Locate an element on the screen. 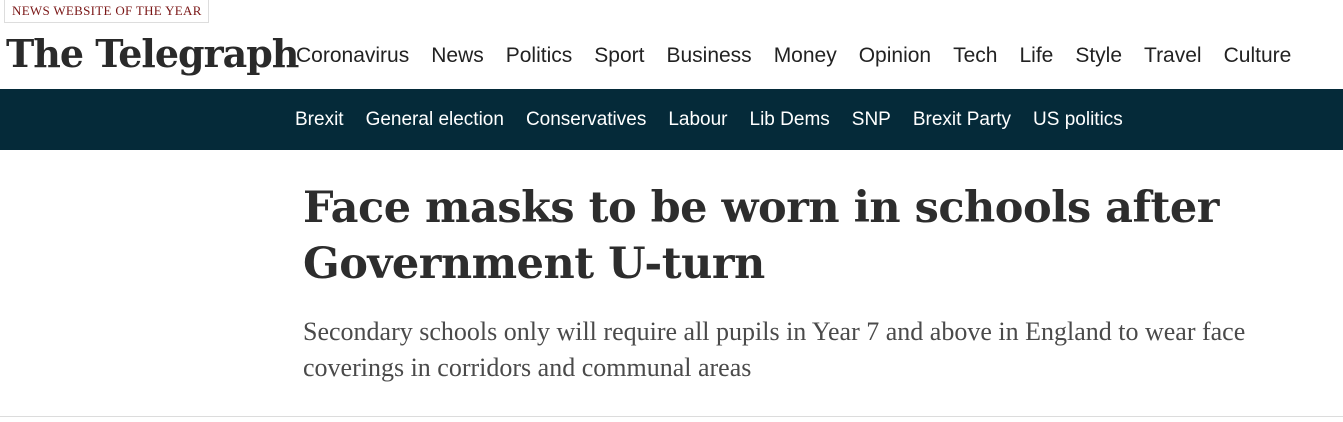  sub-nav-item-brexit: Brexit is located at coordinates (319, 120).